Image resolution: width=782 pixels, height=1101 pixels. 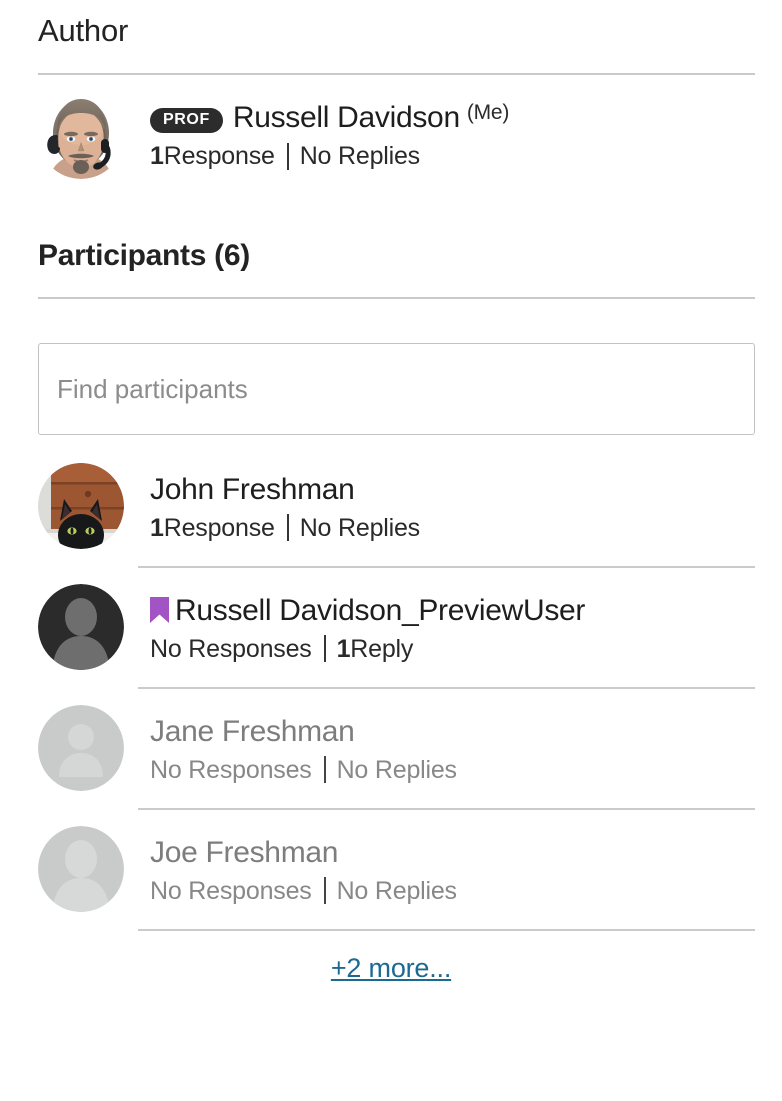 I want to click on participant-name-line: Russell Davidson_PreviewUser, so click(x=466, y=611).